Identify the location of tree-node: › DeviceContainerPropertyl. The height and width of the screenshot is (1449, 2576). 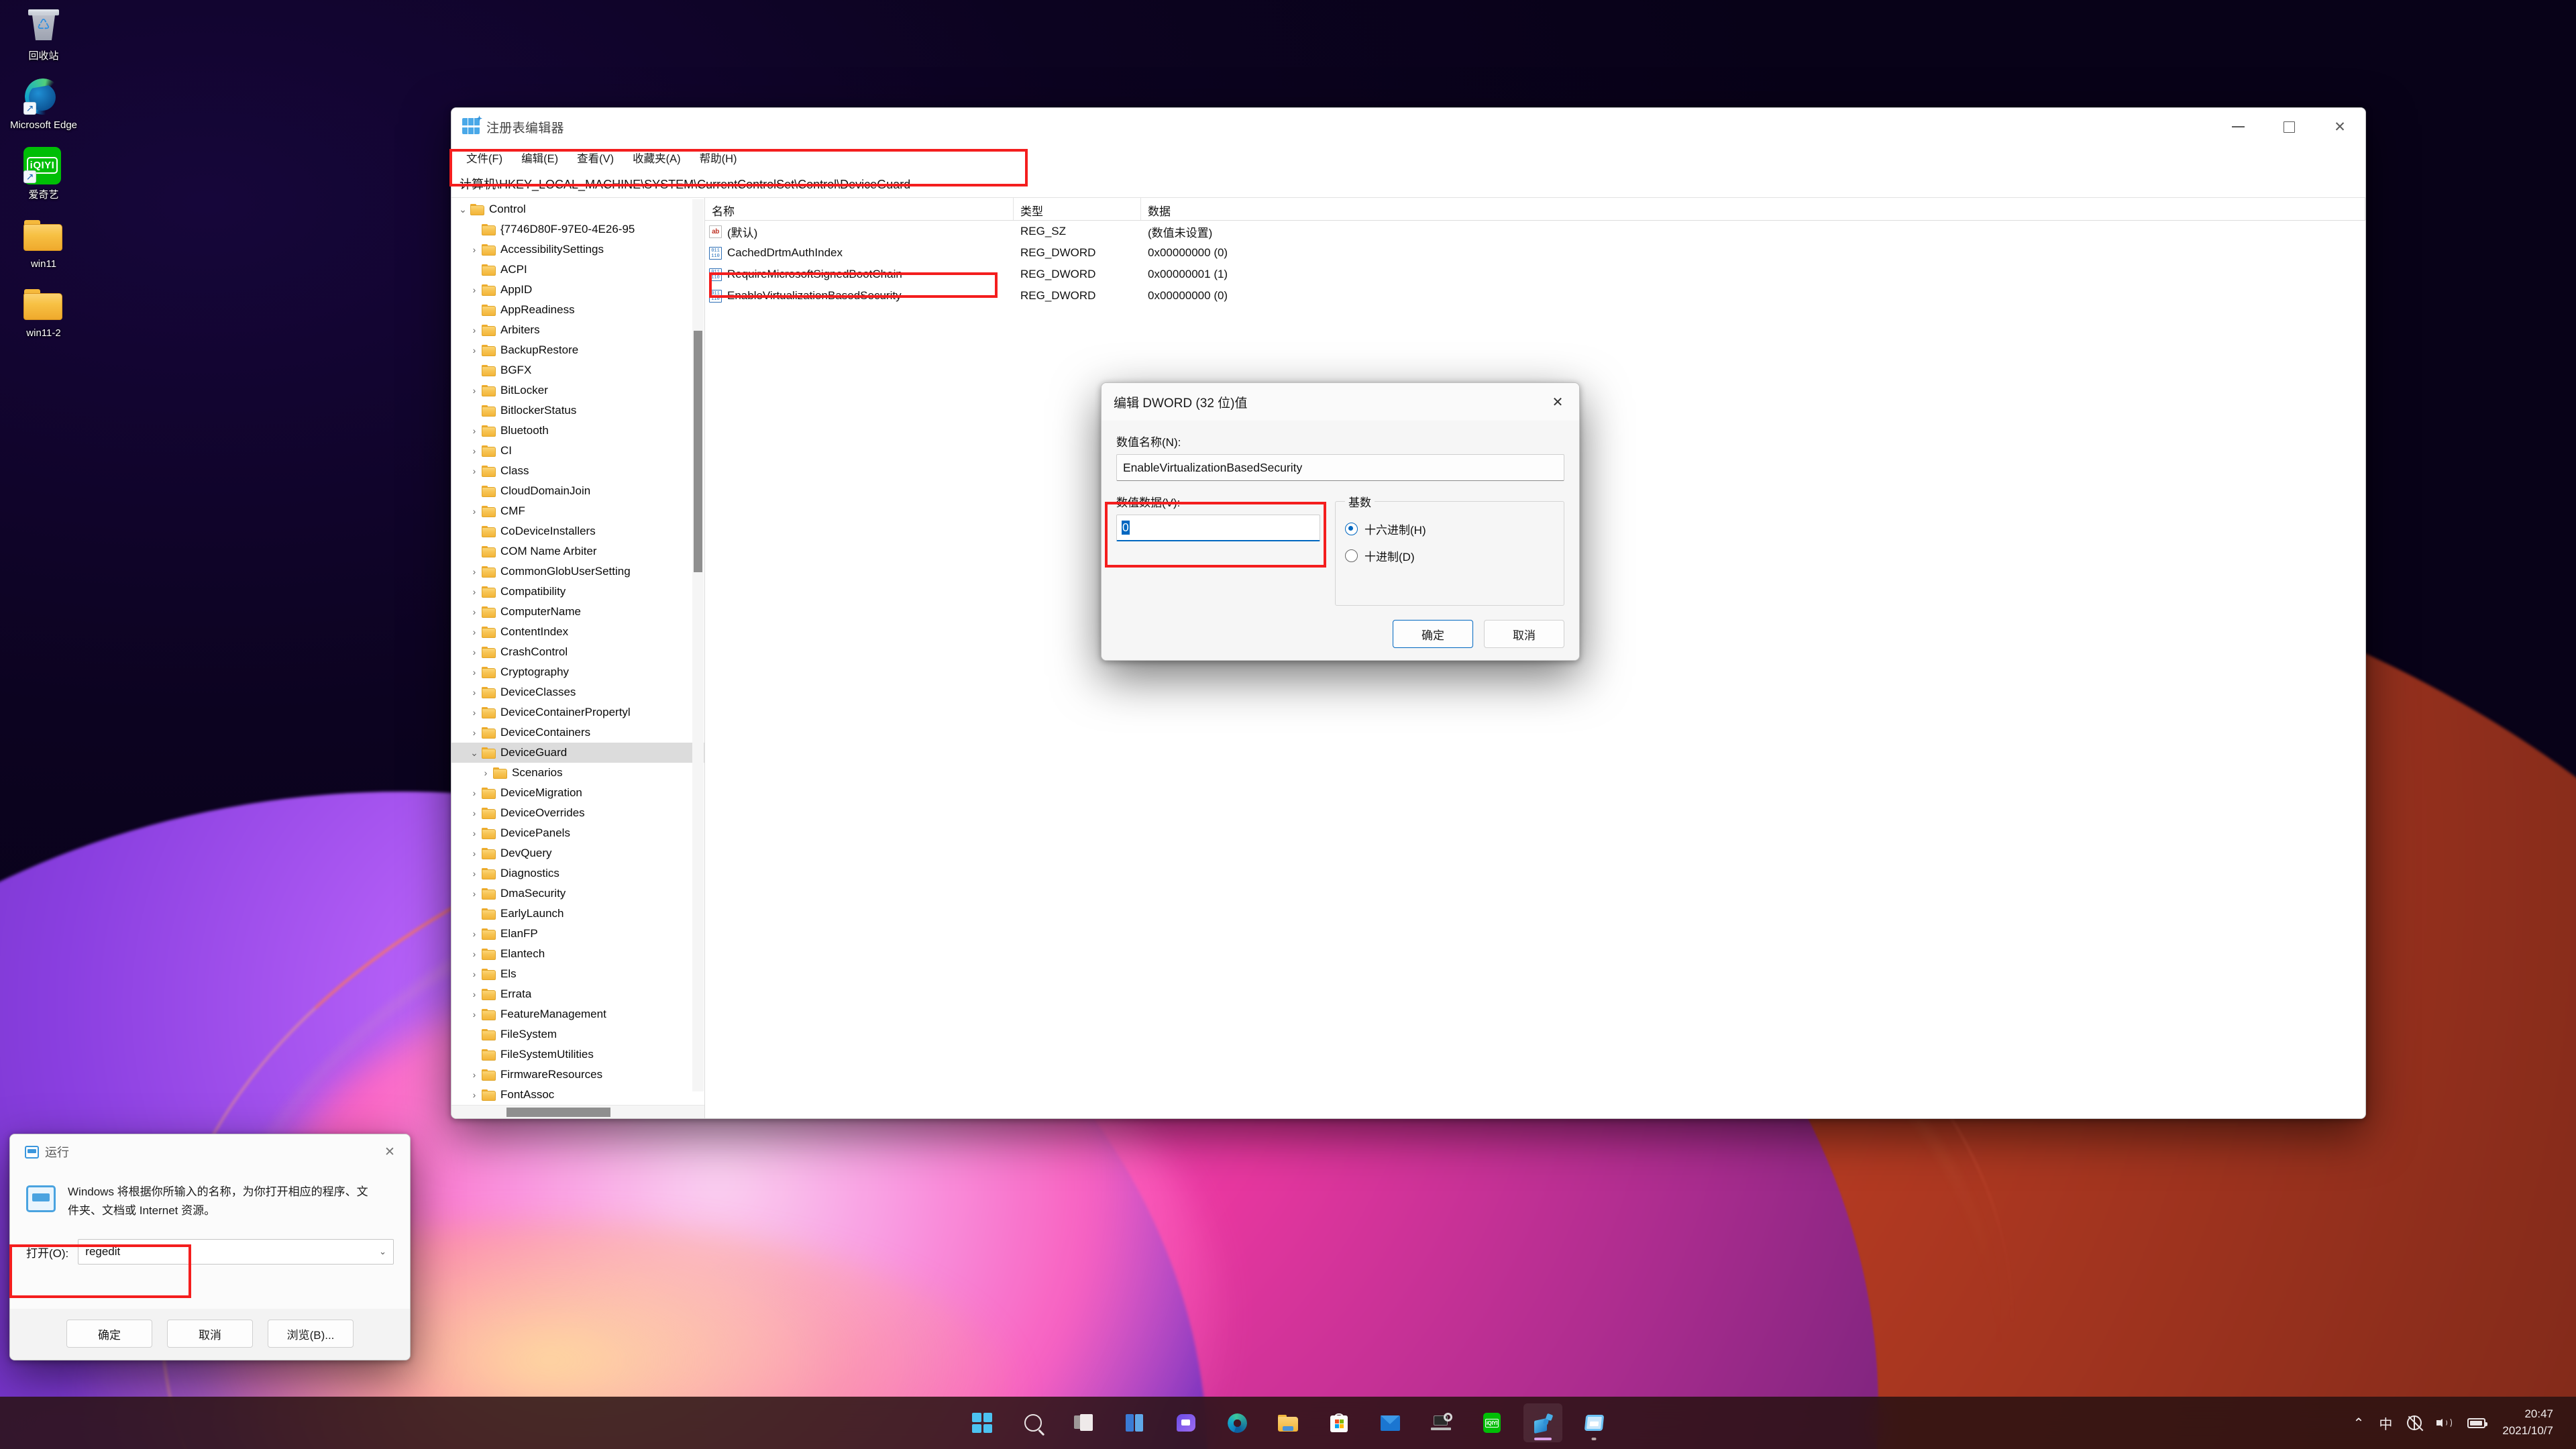
(577, 712).